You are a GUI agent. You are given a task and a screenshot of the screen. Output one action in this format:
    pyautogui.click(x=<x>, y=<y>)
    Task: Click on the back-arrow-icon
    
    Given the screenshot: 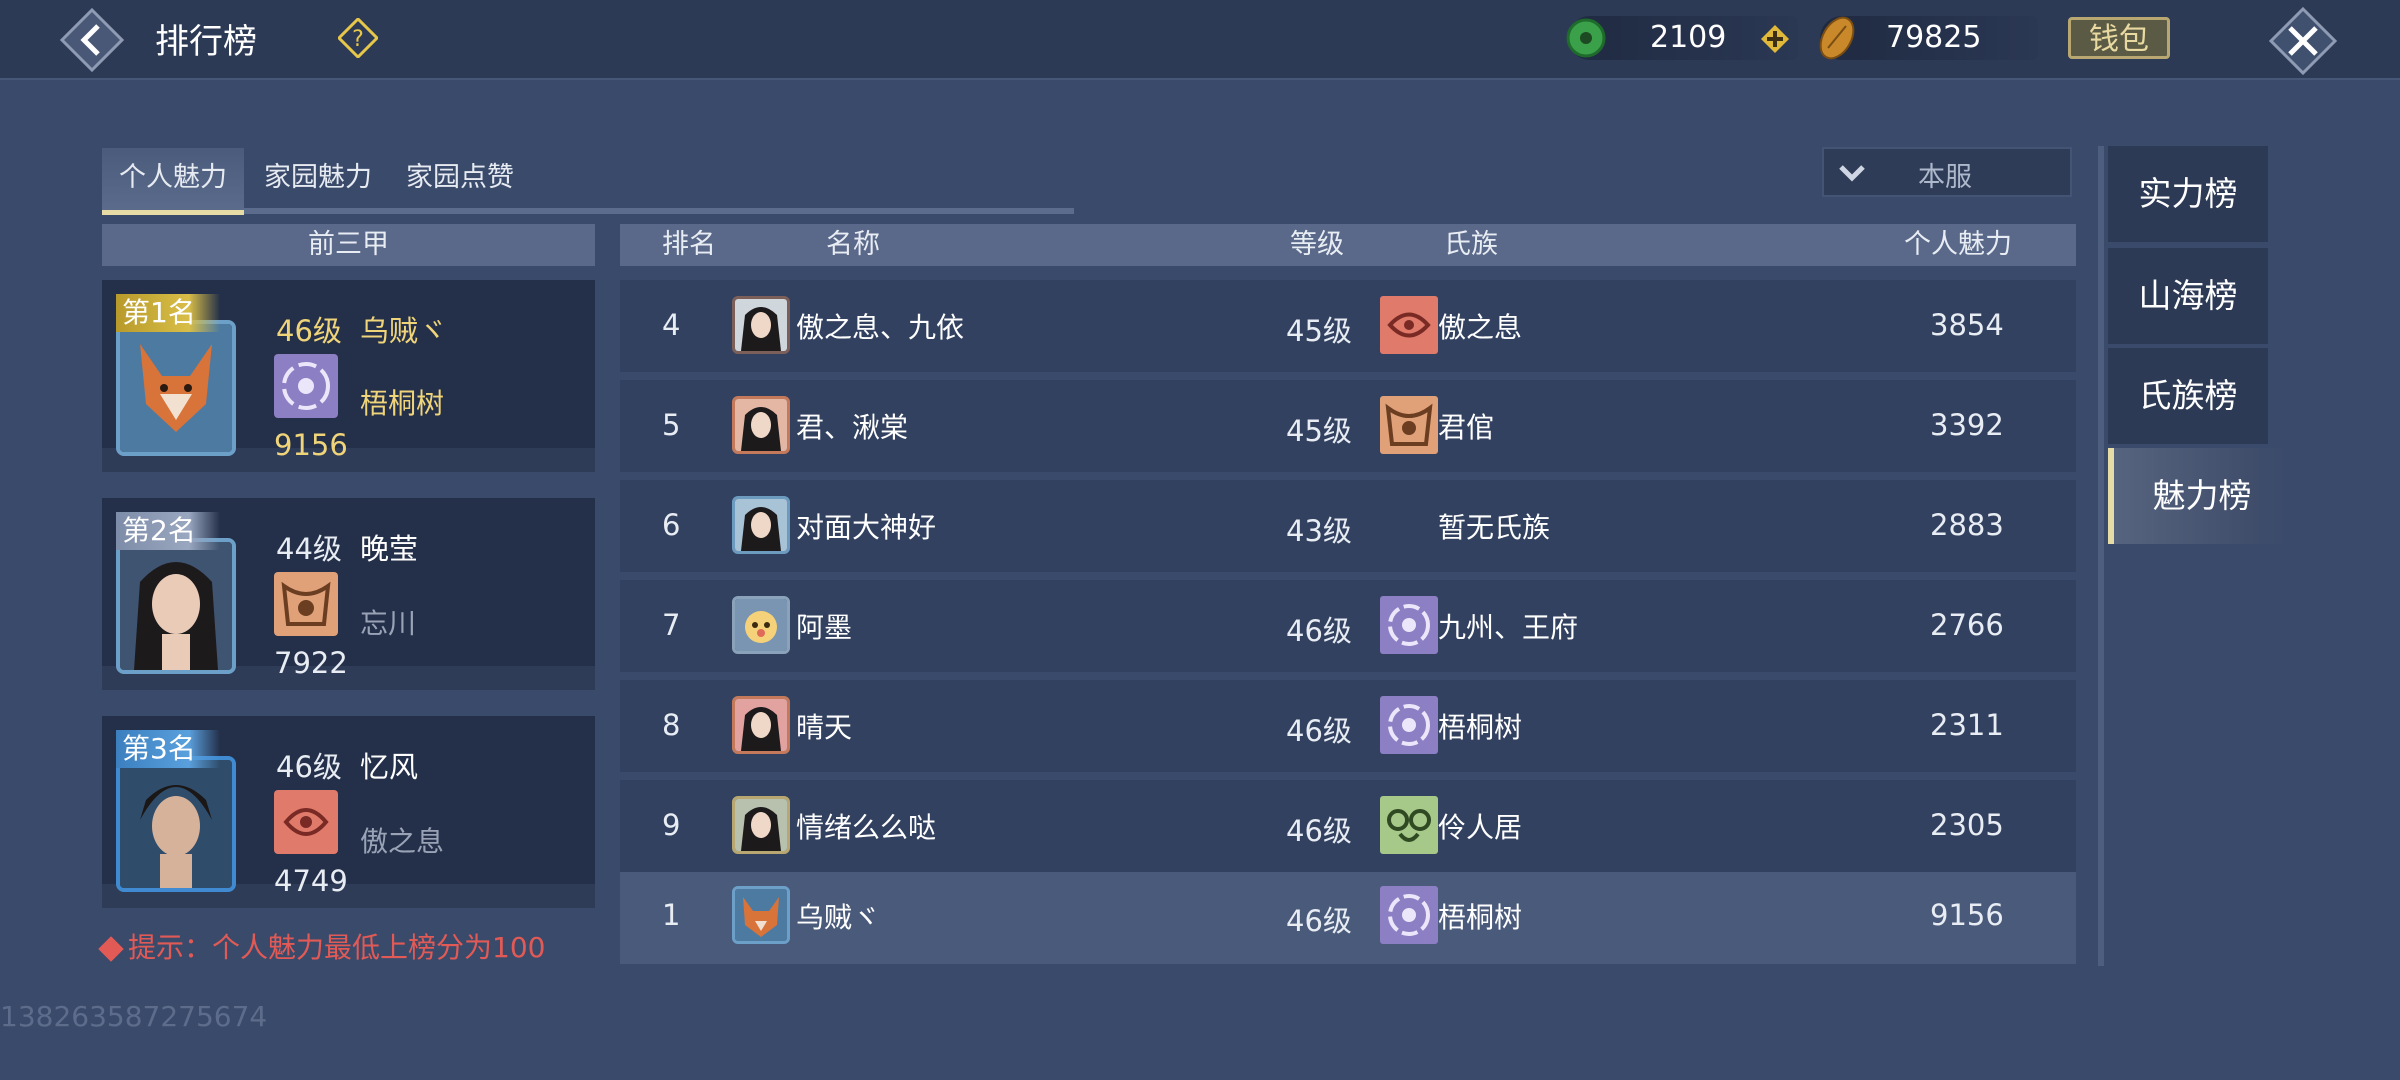 What is the action you would take?
    pyautogui.click(x=92, y=40)
    